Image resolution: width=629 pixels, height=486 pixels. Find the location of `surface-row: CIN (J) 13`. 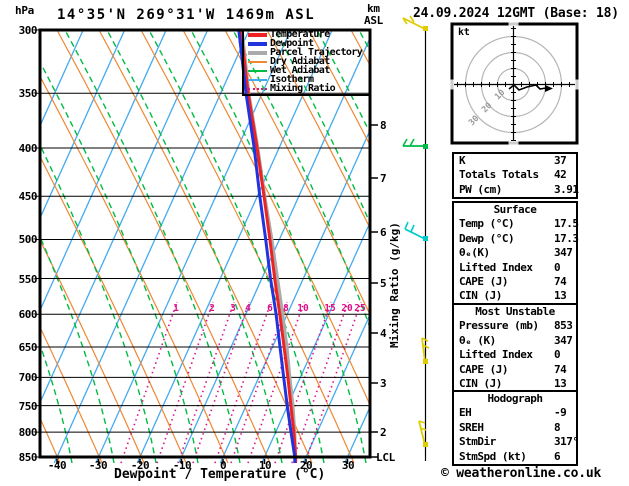

surface-row: CIN (J) 13 is located at coordinates (515, 296).